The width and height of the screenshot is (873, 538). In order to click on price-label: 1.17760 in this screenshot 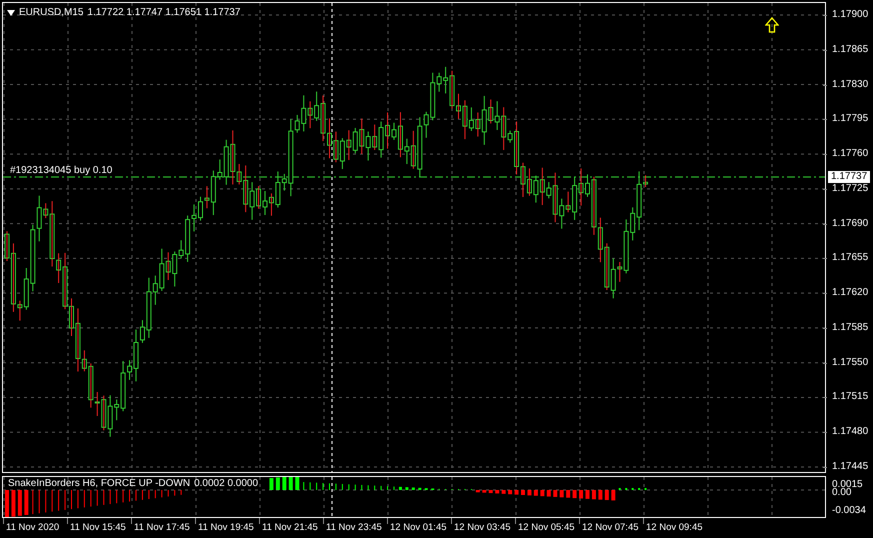, I will do `click(850, 154)`.